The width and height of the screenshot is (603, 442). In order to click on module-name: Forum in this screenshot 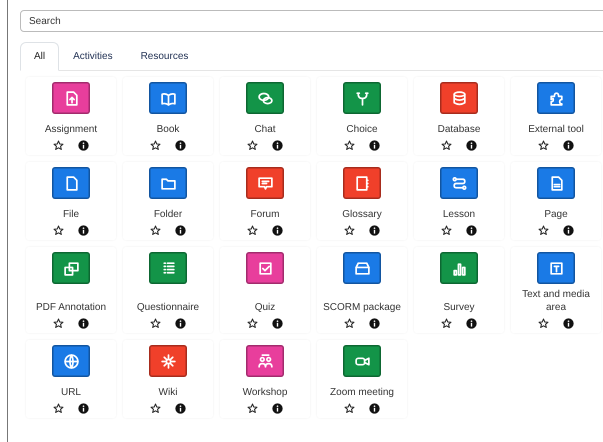, I will do `click(265, 214)`.